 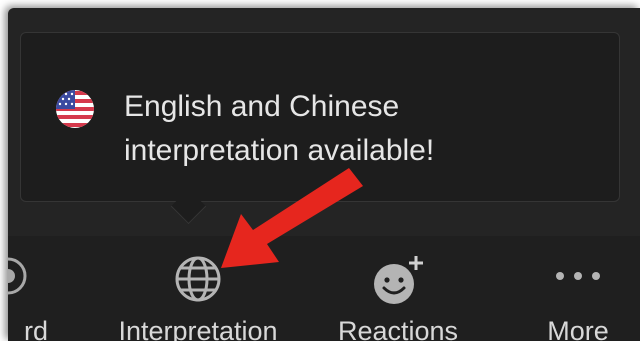 I want to click on notification-line-2: interpretation available!, so click(x=279, y=150).